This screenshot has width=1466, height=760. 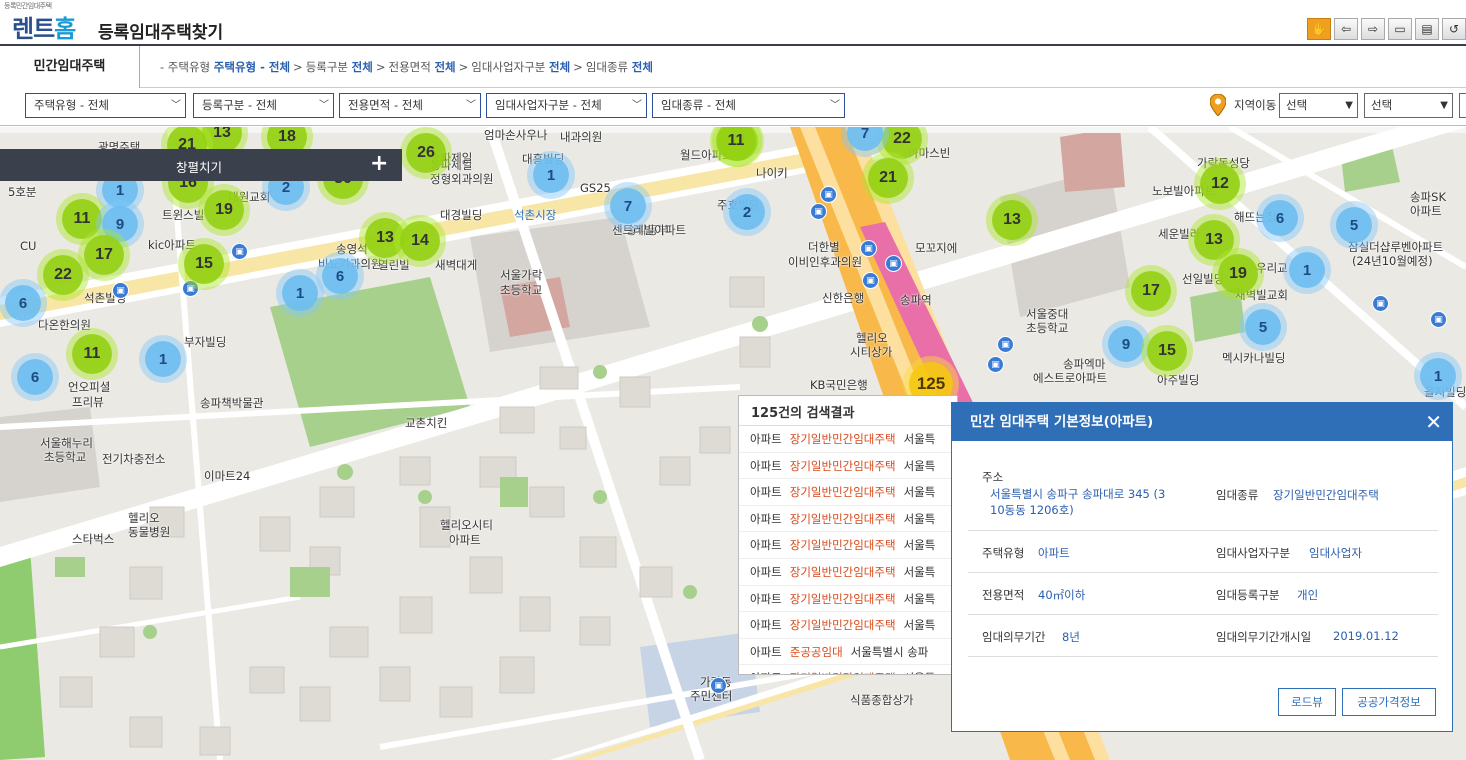 What do you see at coordinates (628, 206) in the screenshot?
I see `cluster-marker: 7` at bounding box center [628, 206].